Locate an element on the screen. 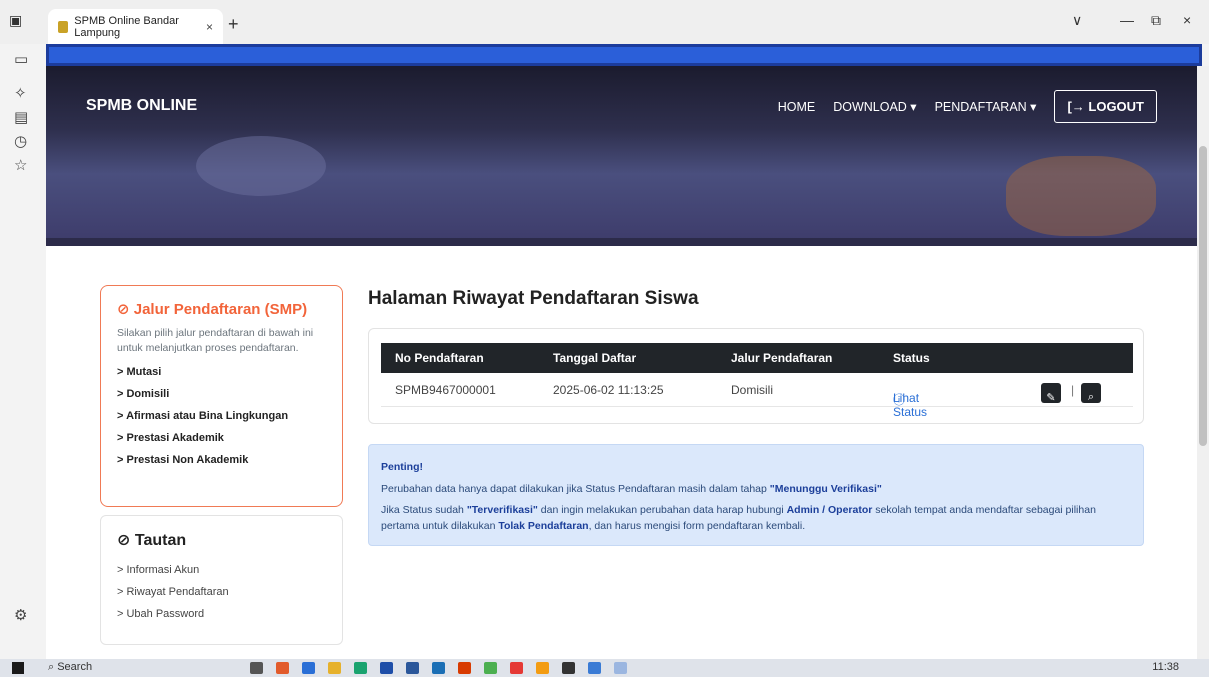  cell-no-pendaftaran: SPMB9467000001 is located at coordinates (445, 390).